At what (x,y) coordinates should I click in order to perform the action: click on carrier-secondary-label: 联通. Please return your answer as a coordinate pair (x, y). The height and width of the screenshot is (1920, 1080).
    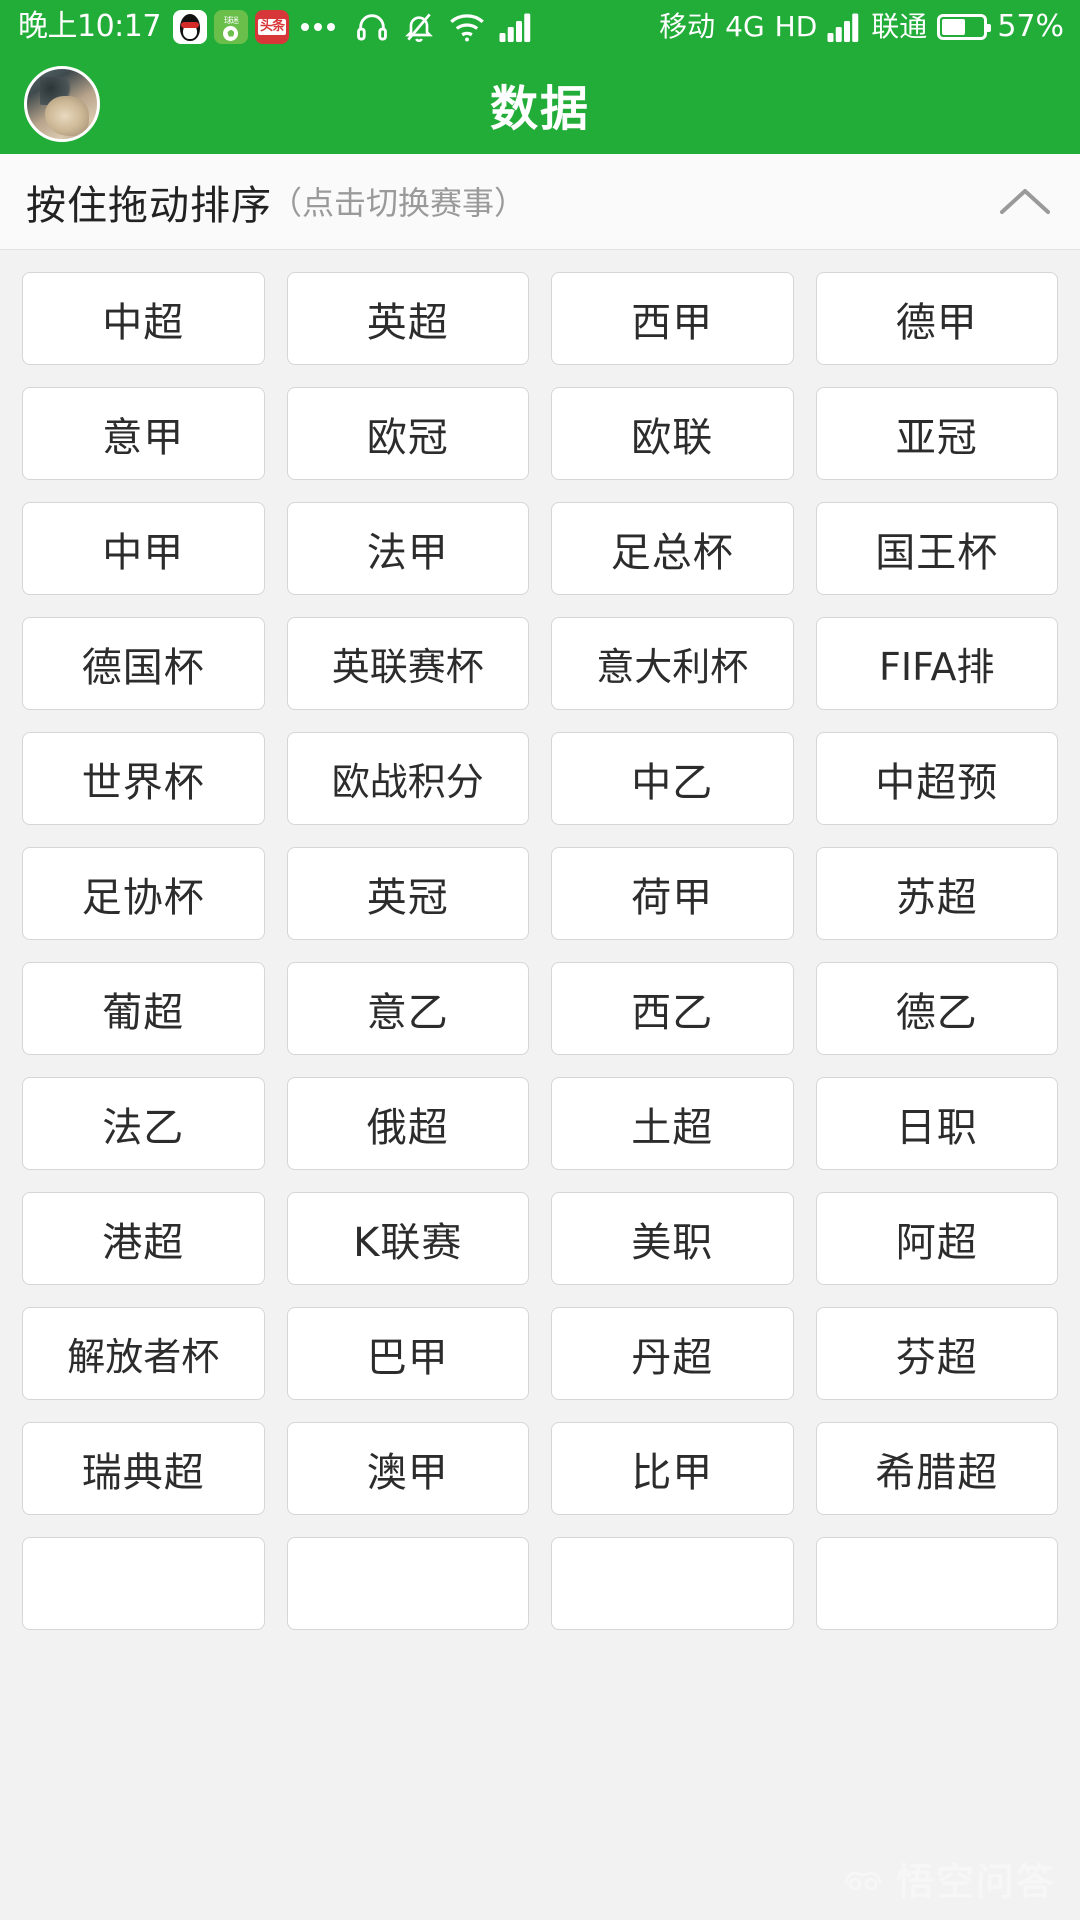
    Looking at the image, I should click on (899, 26).